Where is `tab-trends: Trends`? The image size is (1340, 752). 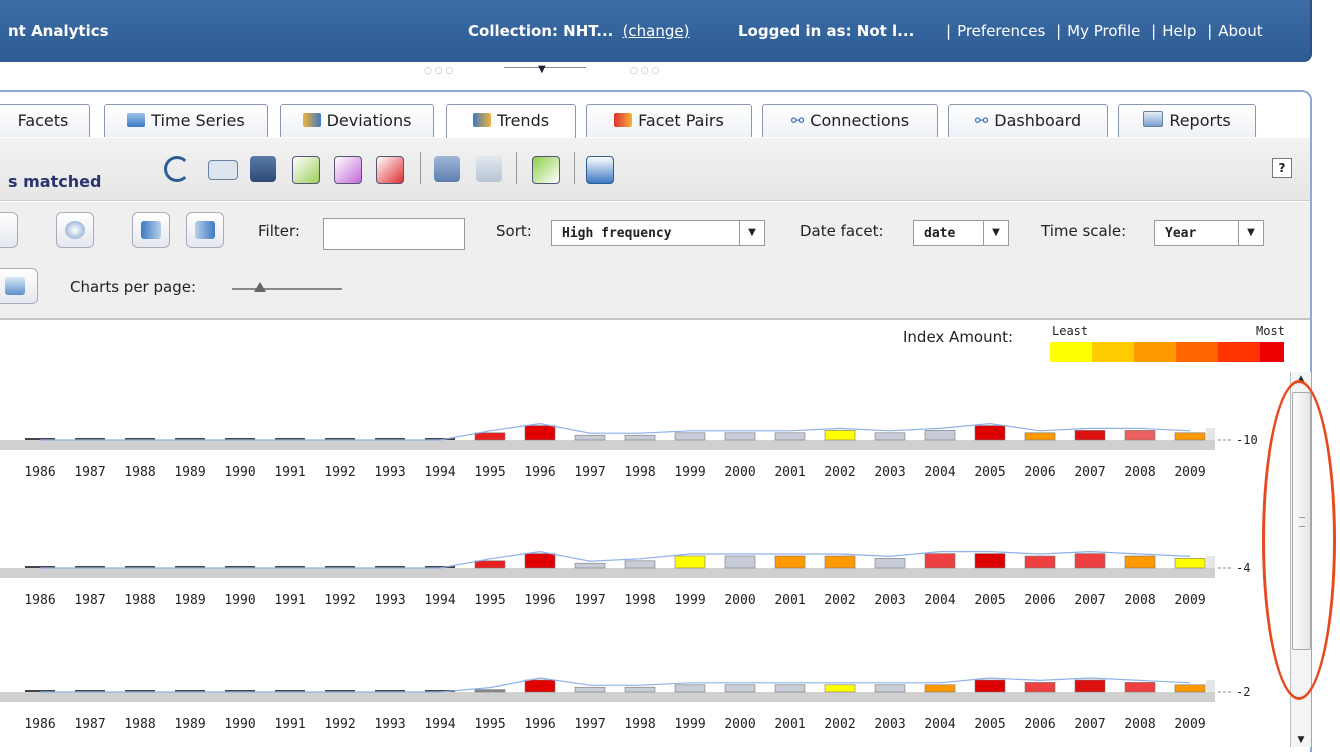
tab-trends: Trends is located at coordinates (511, 121).